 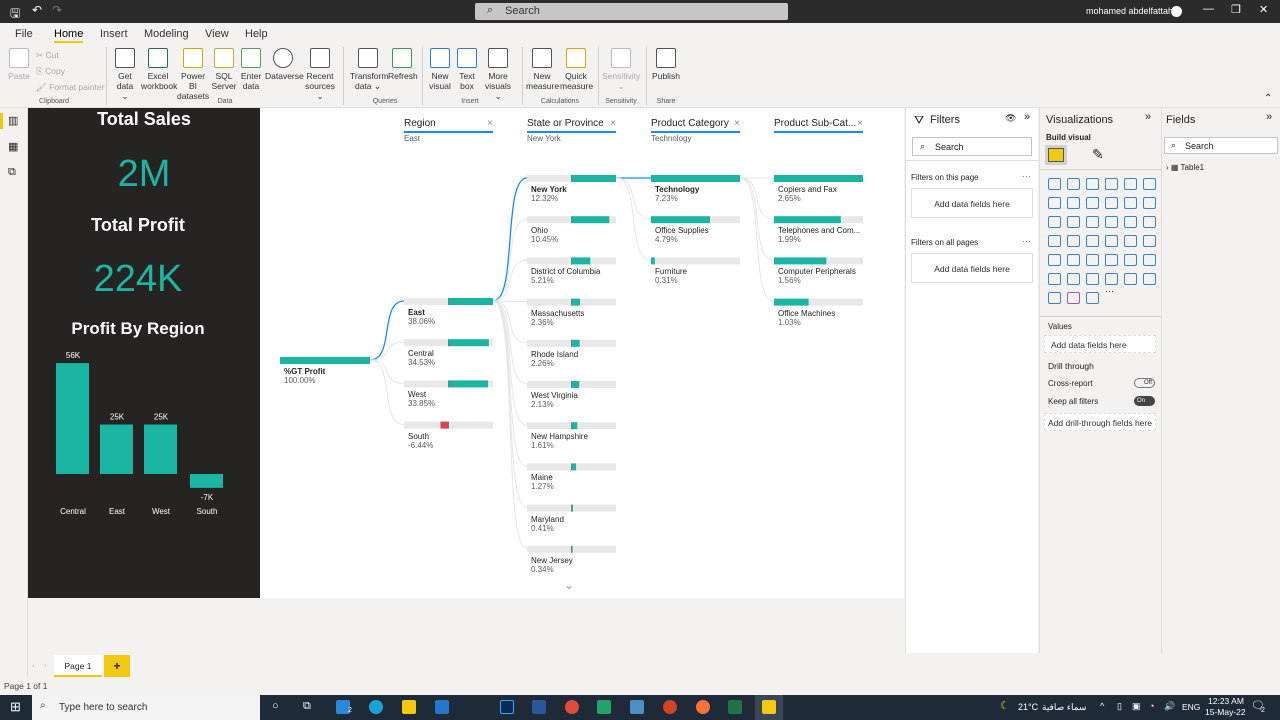 What do you see at coordinates (24, 34) in the screenshot?
I see `menu-file: File` at bounding box center [24, 34].